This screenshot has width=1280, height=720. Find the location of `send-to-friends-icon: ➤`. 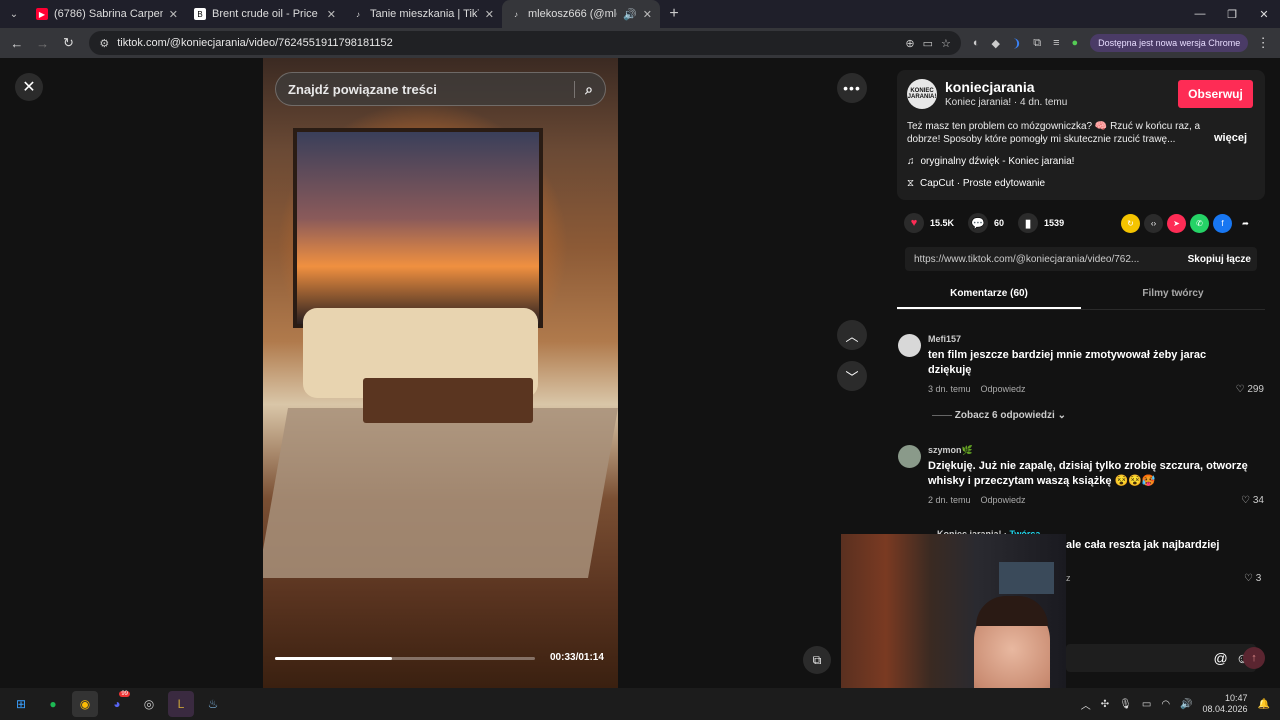

send-to-friends-icon: ➤ is located at coordinates (1176, 223).